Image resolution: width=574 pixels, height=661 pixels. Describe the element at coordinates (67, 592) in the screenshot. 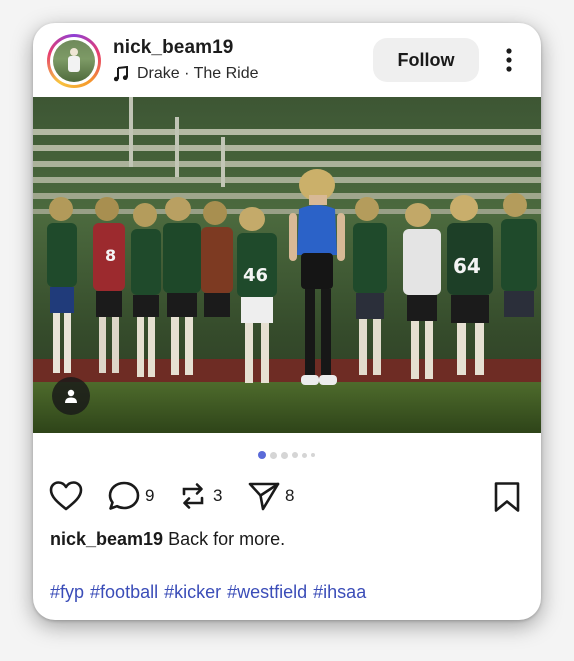

I see `hashtag-link: #fyp` at that location.